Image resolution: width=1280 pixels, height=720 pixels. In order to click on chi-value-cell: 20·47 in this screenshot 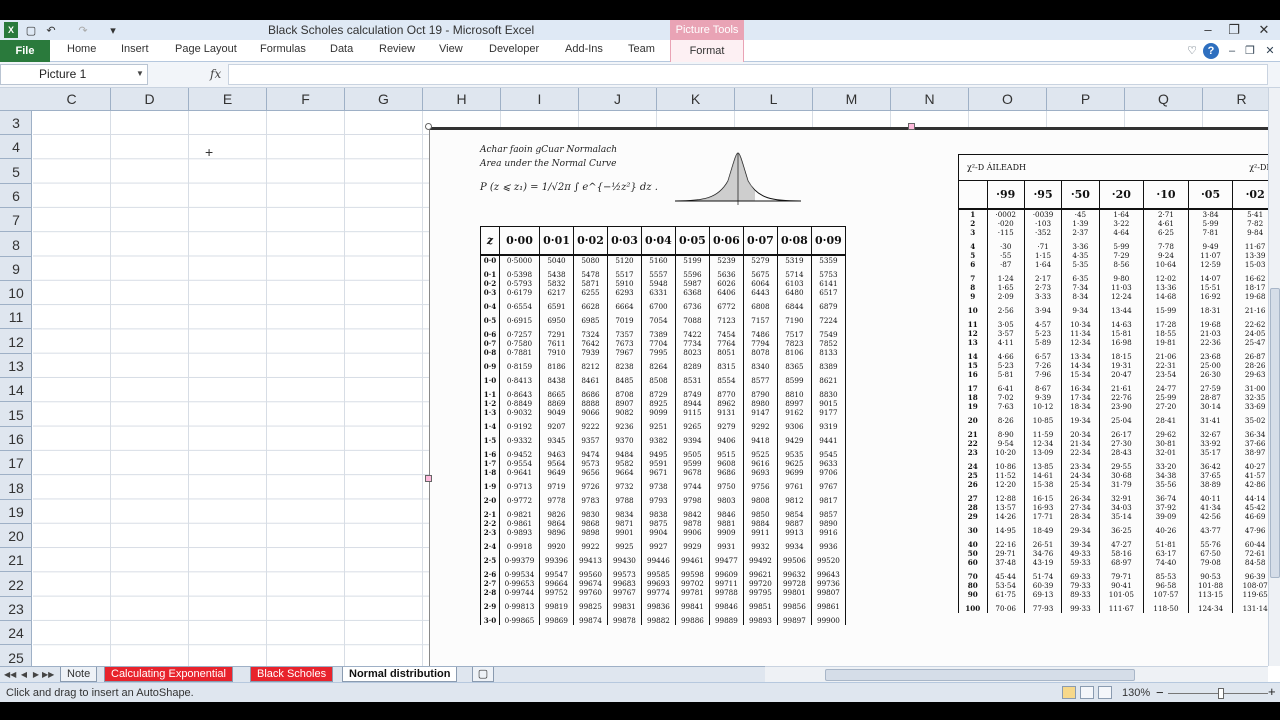, I will do `click(1121, 374)`.